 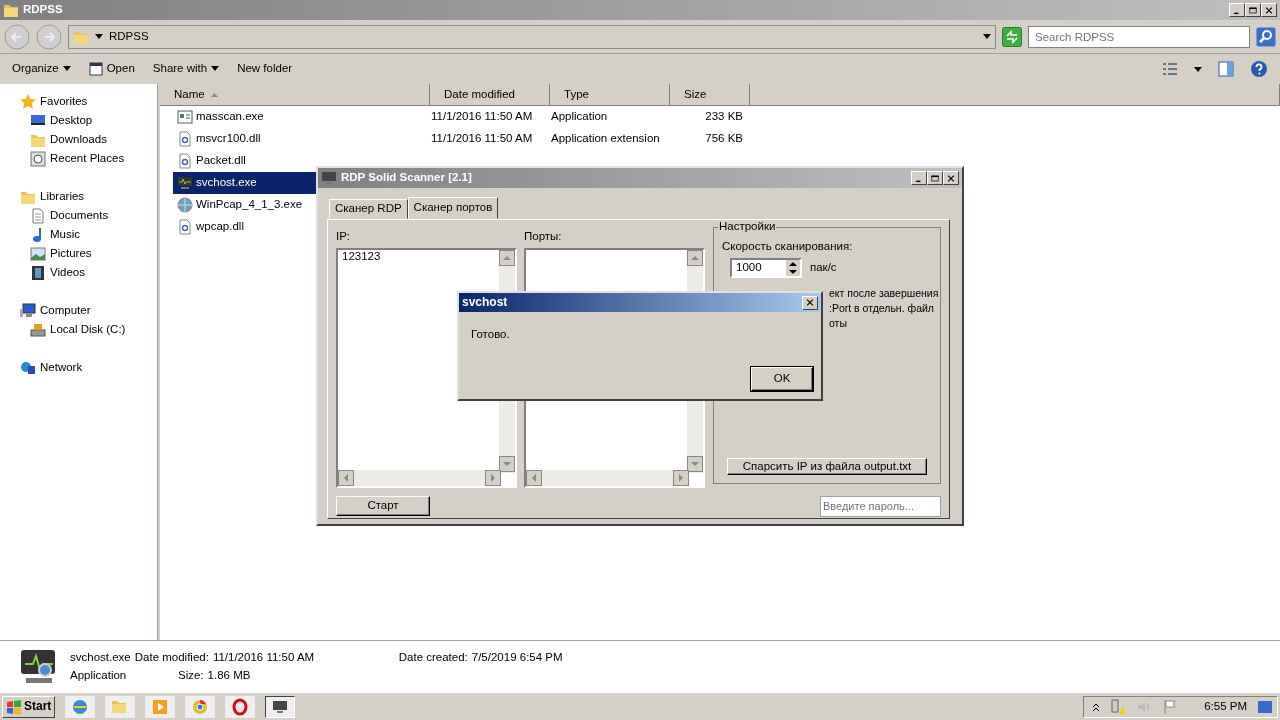 What do you see at coordinates (766, 267) in the screenshot?
I see `speed-spinner: 1000` at bounding box center [766, 267].